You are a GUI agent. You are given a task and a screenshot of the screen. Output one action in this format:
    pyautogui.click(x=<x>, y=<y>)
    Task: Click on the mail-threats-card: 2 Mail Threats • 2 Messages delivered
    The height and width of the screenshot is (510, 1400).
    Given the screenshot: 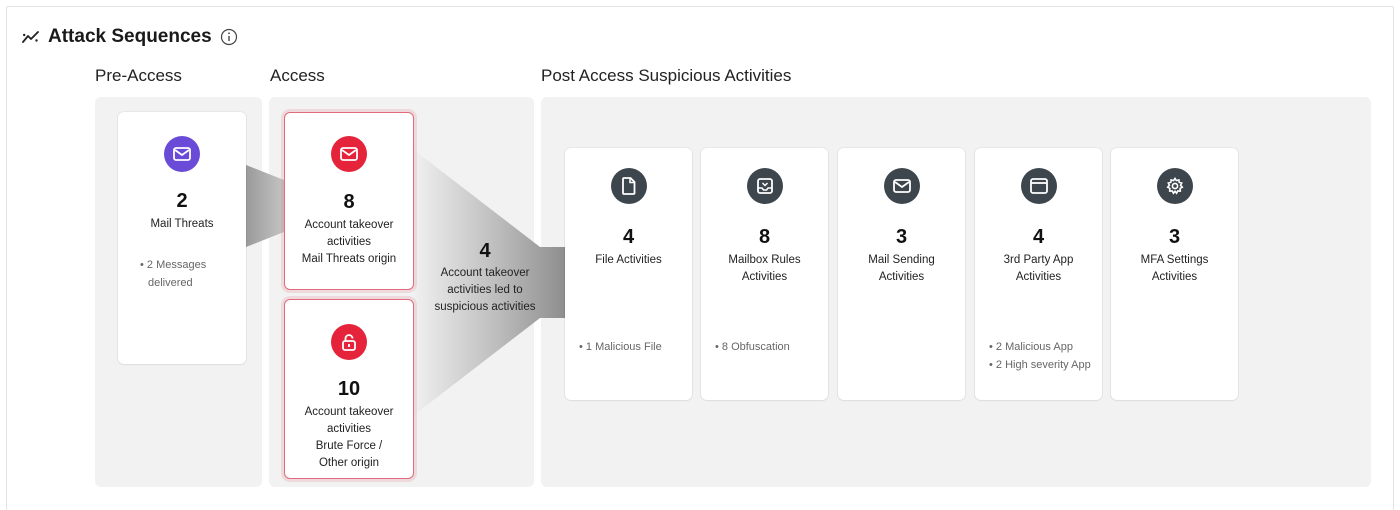 What is the action you would take?
    pyautogui.click(x=182, y=238)
    